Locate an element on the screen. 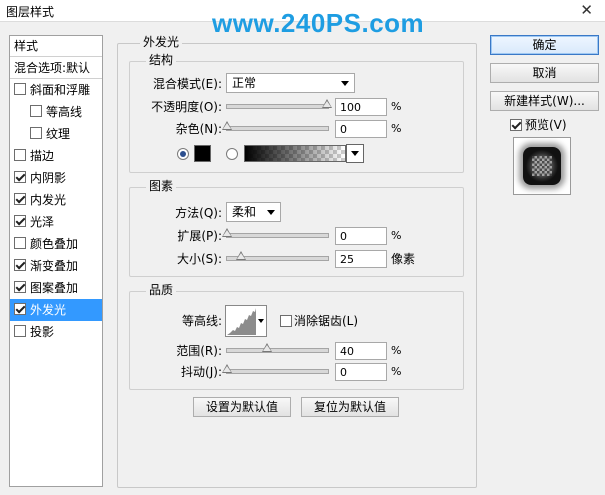 The width and height of the screenshot is (605, 495). range-unit: % is located at coordinates (396, 350).